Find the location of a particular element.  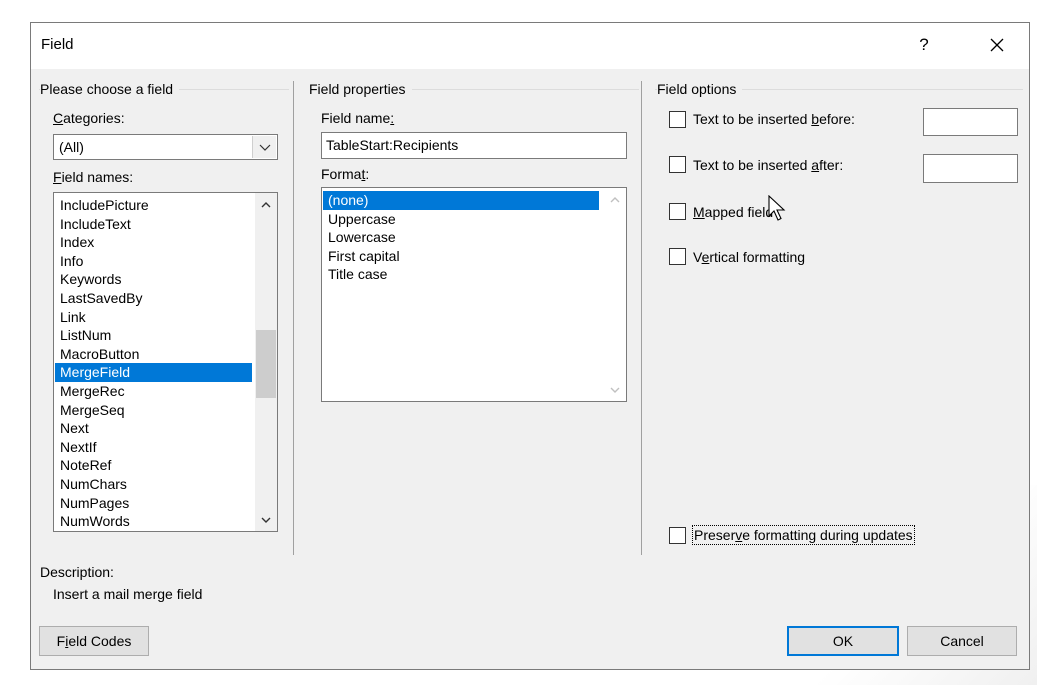

list-item: NextIf is located at coordinates (153, 447).